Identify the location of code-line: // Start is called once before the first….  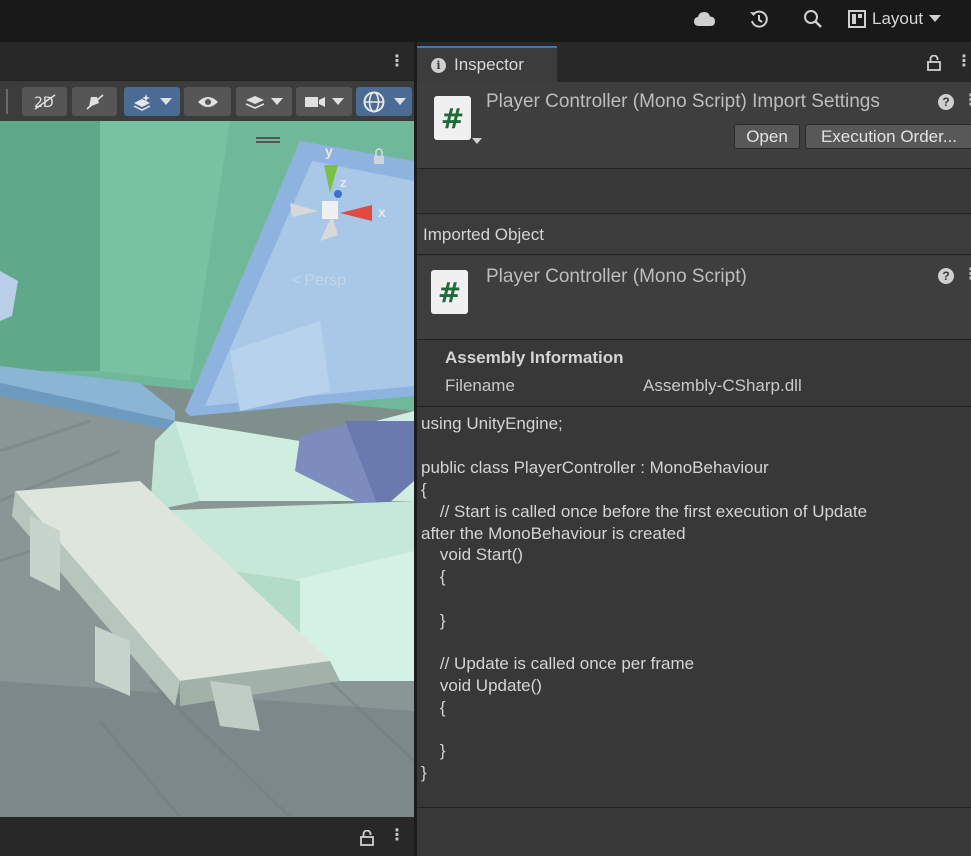
(644, 511).